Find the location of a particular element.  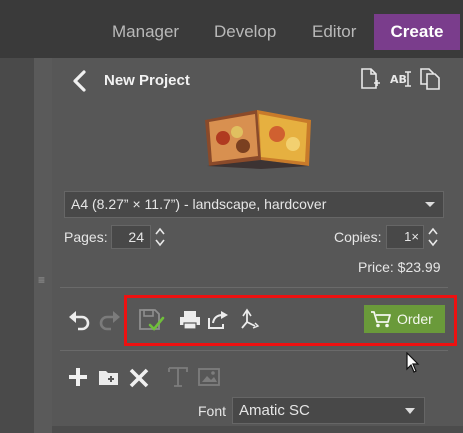

drag-handle-icon: ≡ is located at coordinates (41, 280).